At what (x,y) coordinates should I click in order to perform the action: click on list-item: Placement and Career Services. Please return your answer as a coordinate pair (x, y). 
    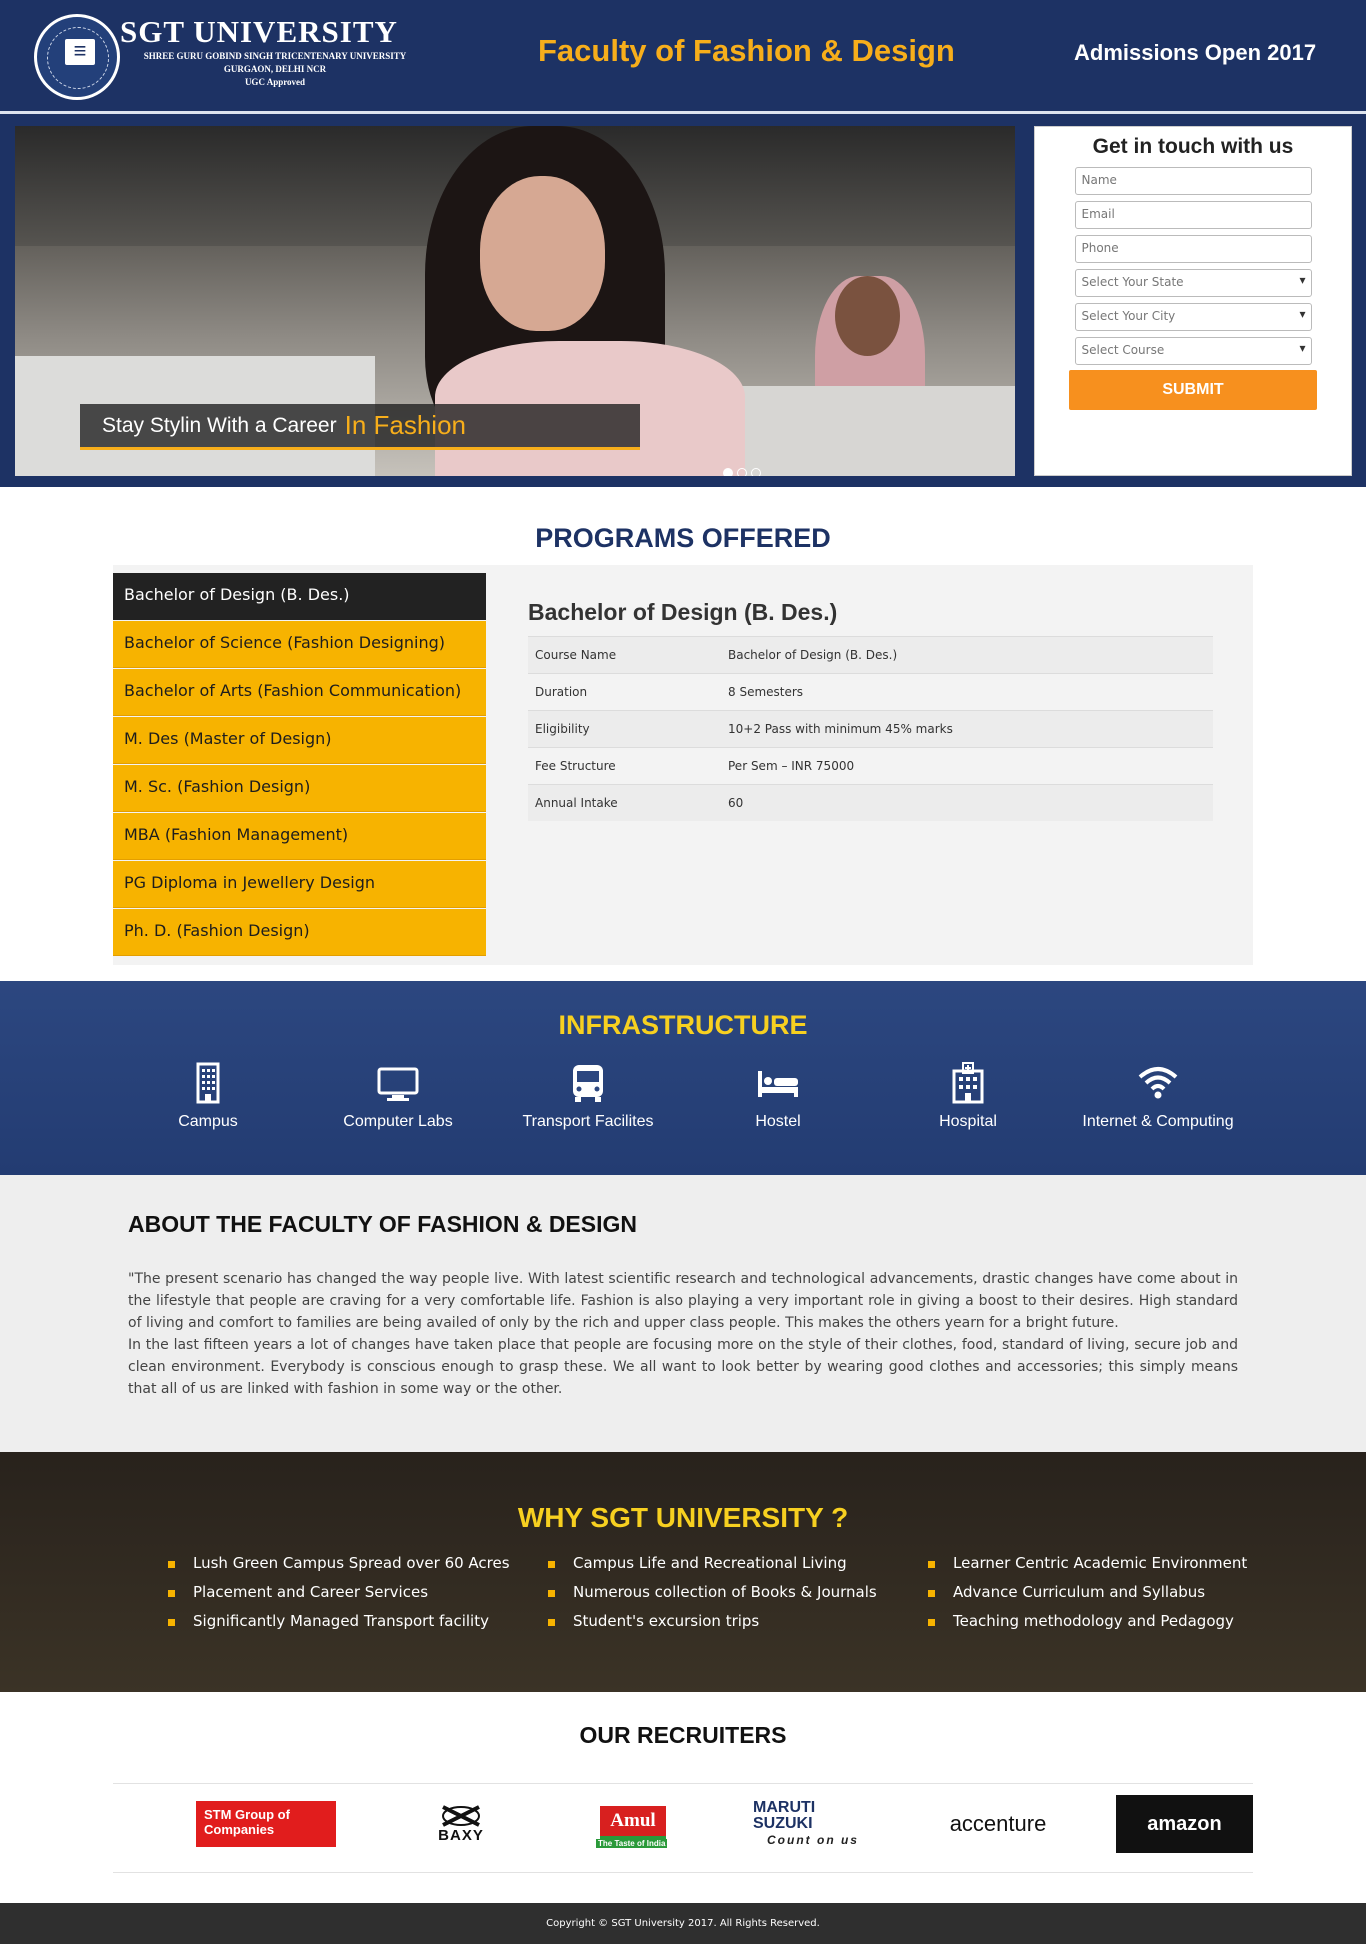
    Looking at the image, I should click on (358, 1597).